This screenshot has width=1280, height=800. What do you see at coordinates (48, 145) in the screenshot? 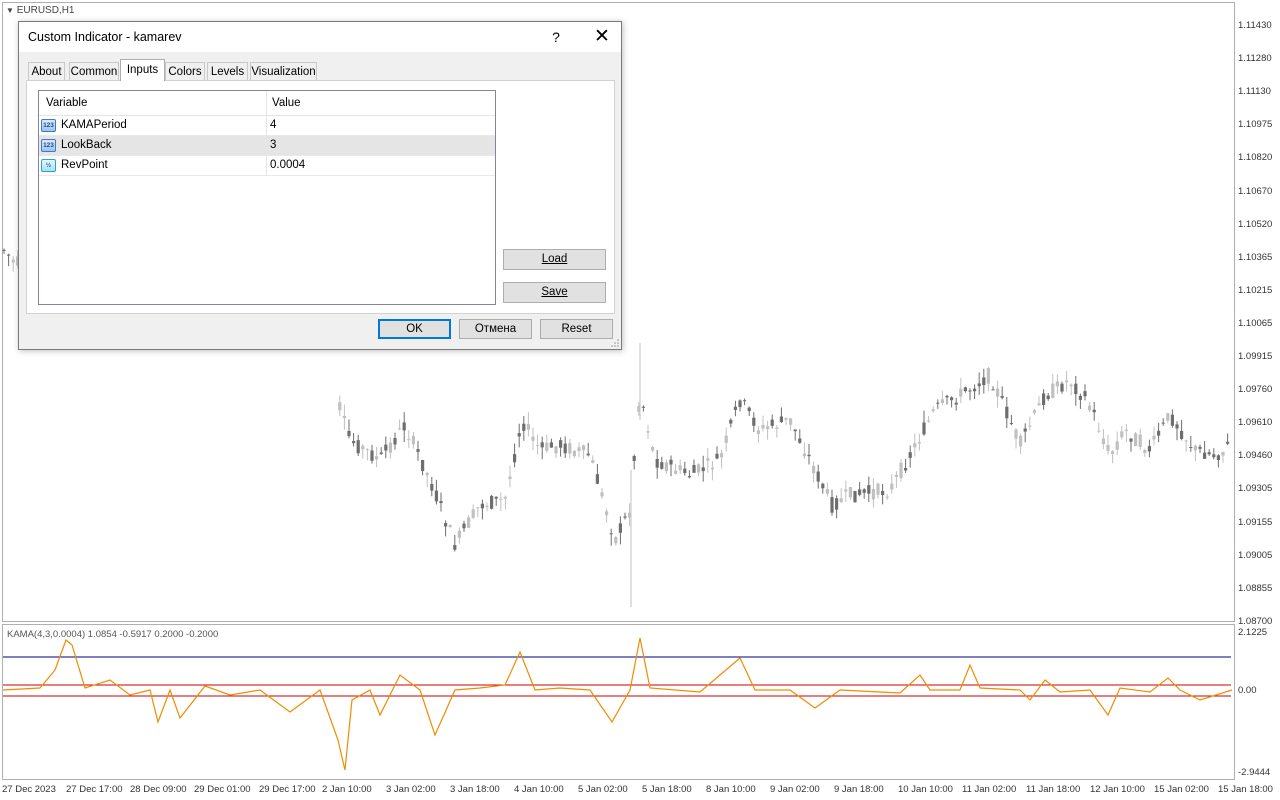
I see `integer-icon: 123` at bounding box center [48, 145].